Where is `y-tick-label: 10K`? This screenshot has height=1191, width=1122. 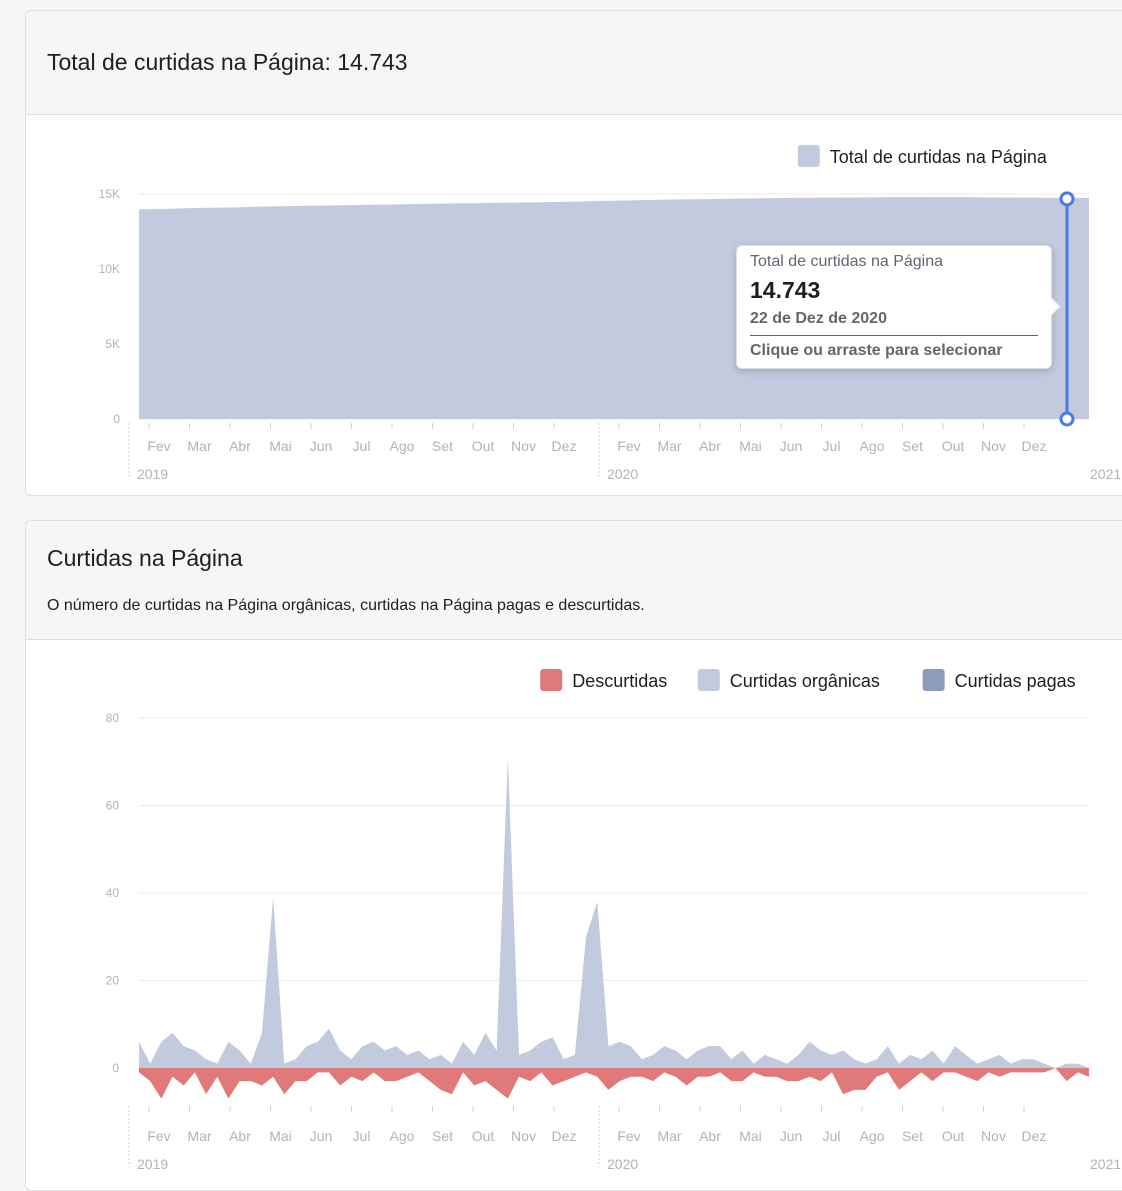 y-tick-label: 10K is located at coordinates (109, 269).